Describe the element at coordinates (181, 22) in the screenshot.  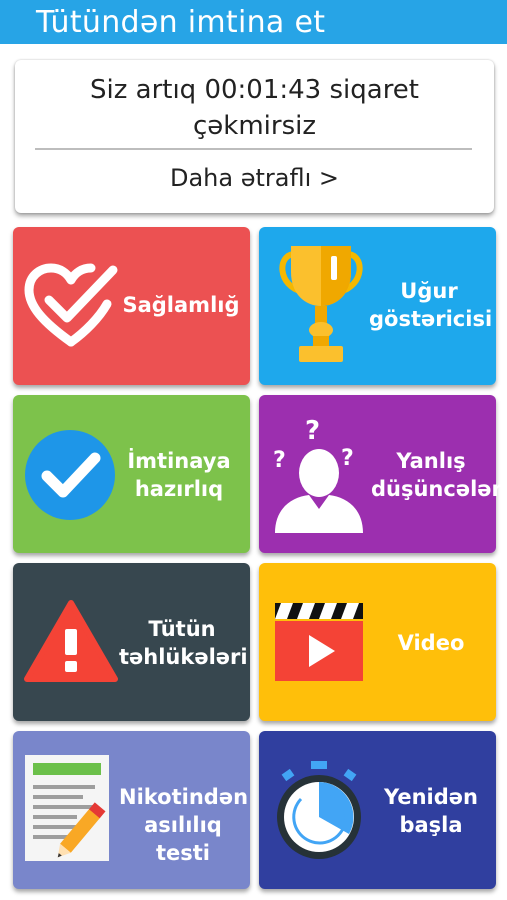
I see `app-title: Tütündən imtina et` at that location.